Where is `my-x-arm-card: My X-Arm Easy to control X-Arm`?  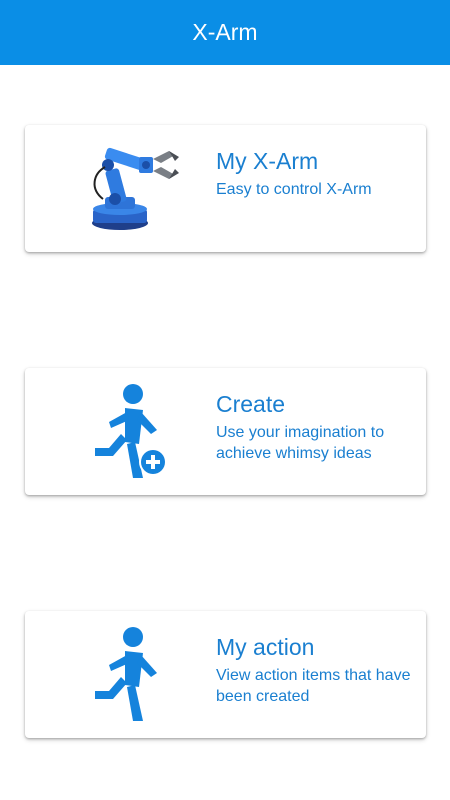
my-x-arm-card: My X-Arm Easy to control X-Arm is located at coordinates (225, 188).